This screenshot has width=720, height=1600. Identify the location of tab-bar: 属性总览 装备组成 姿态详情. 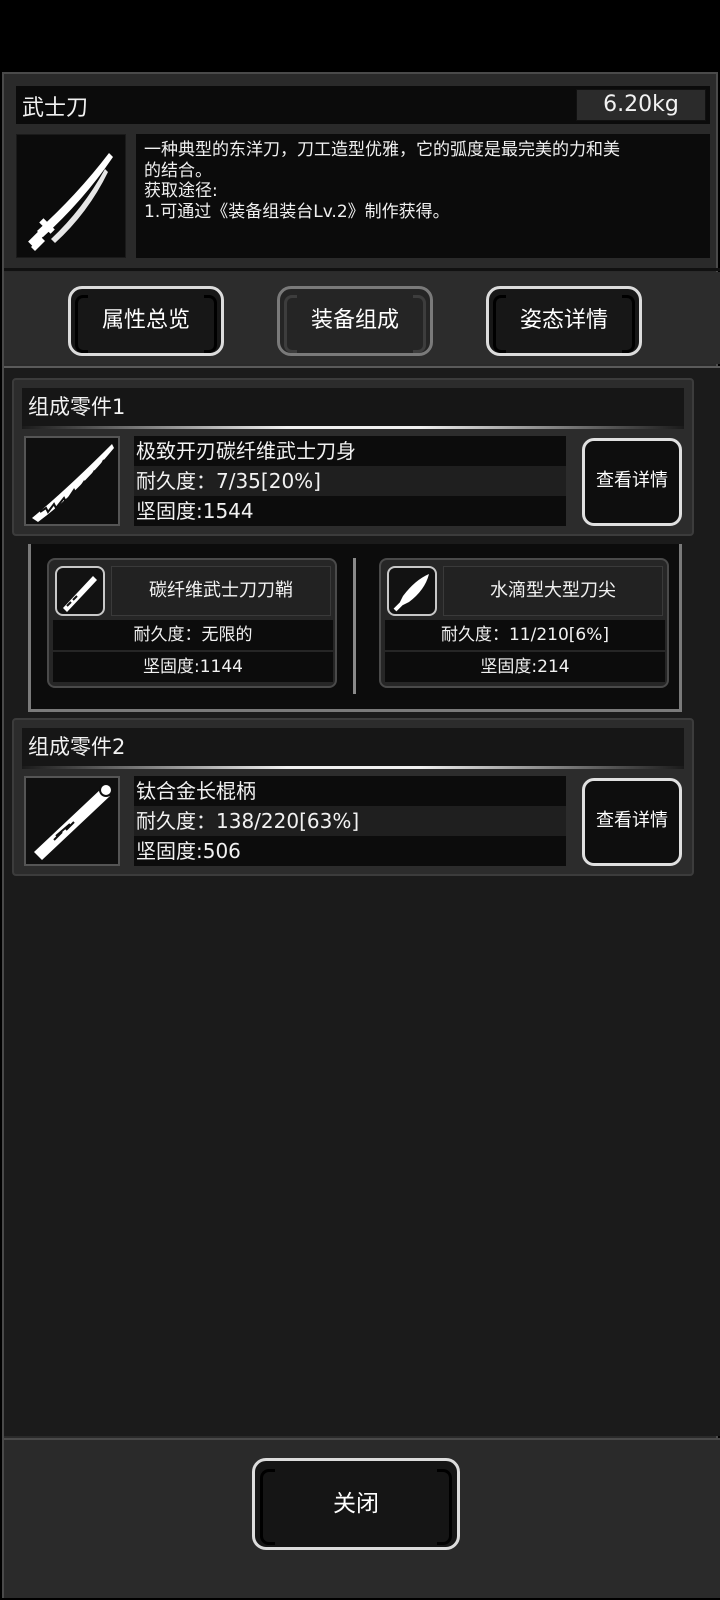
(362, 318).